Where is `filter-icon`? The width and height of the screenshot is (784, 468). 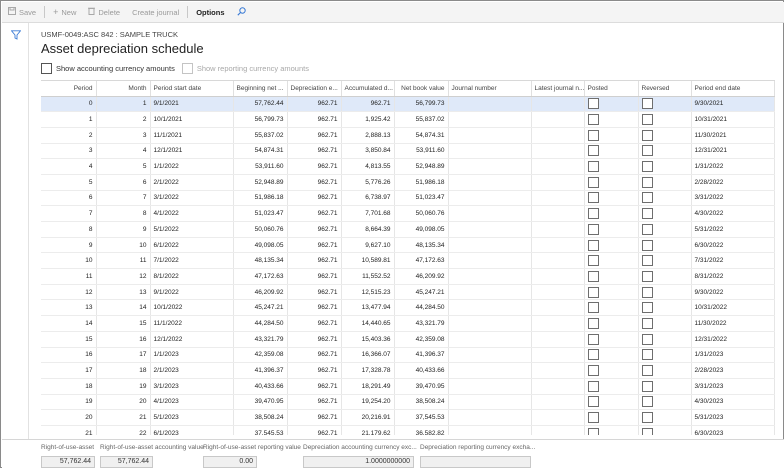
filter-icon is located at coordinates (16, 35).